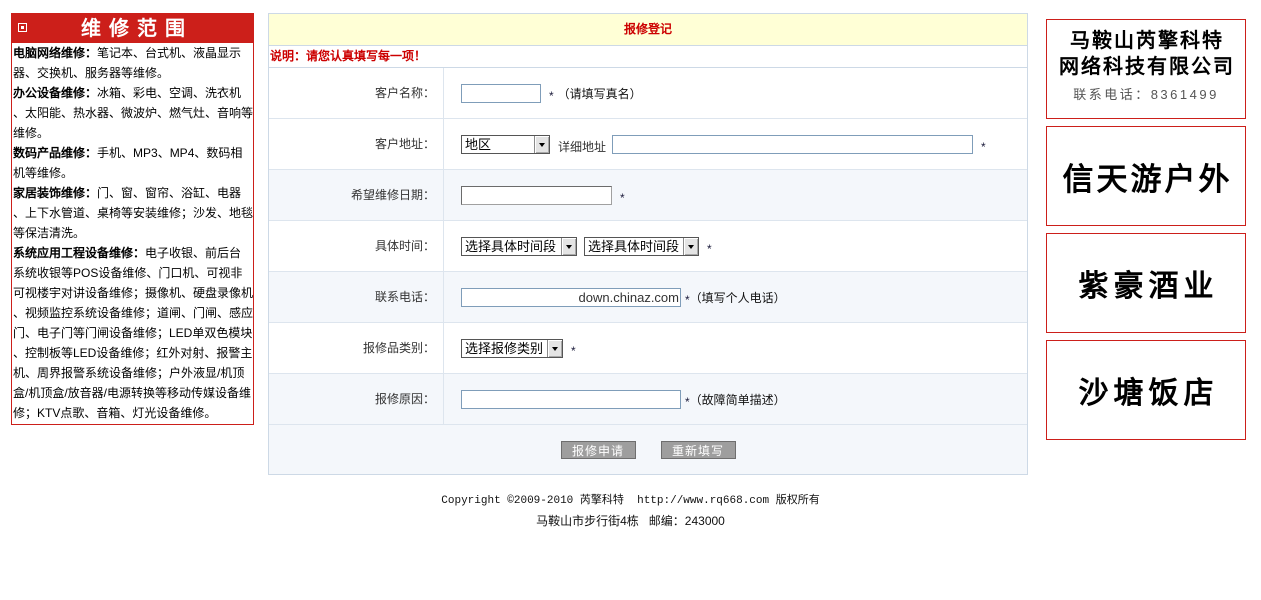 The width and height of the screenshot is (1261, 600). I want to click on repair-date-cell: *, so click(735, 195).